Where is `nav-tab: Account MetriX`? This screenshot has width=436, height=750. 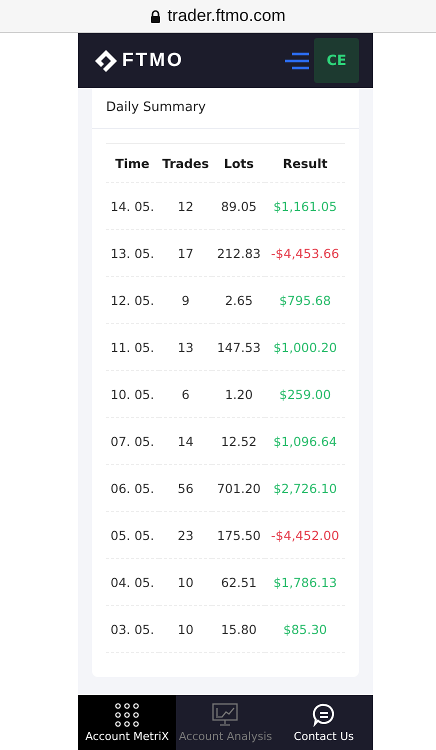 nav-tab: Account MetriX is located at coordinates (127, 722).